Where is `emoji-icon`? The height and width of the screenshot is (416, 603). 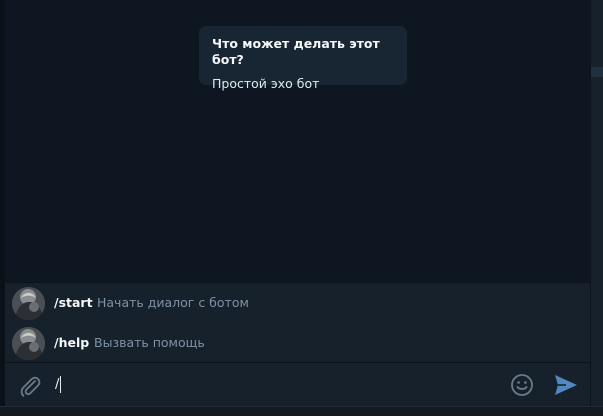
emoji-icon is located at coordinates (522, 385).